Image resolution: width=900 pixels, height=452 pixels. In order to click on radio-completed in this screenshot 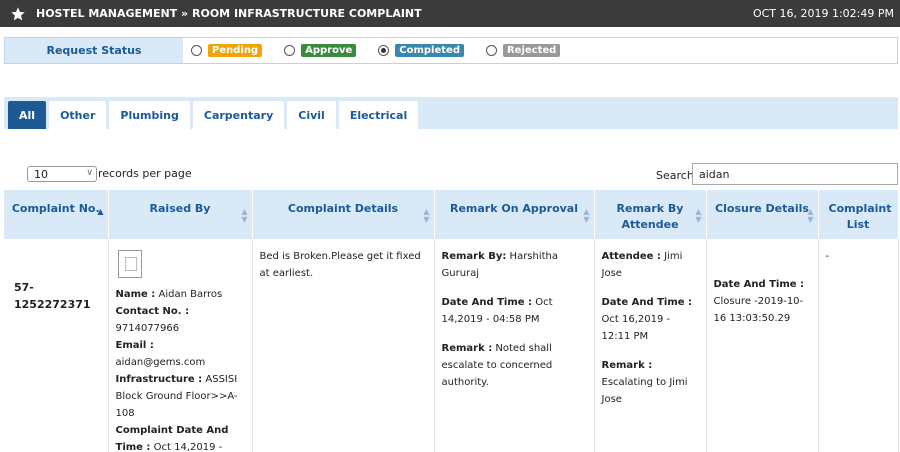, I will do `click(384, 50)`.